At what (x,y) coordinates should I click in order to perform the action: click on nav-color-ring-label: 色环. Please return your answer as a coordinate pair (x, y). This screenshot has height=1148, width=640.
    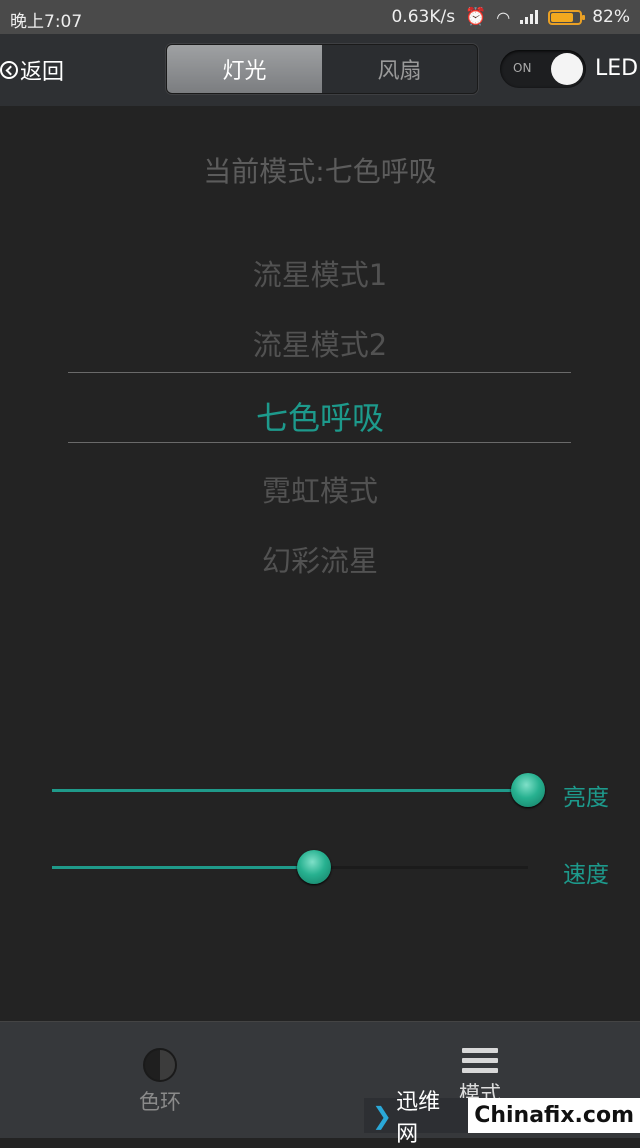
    Looking at the image, I should click on (160, 1102).